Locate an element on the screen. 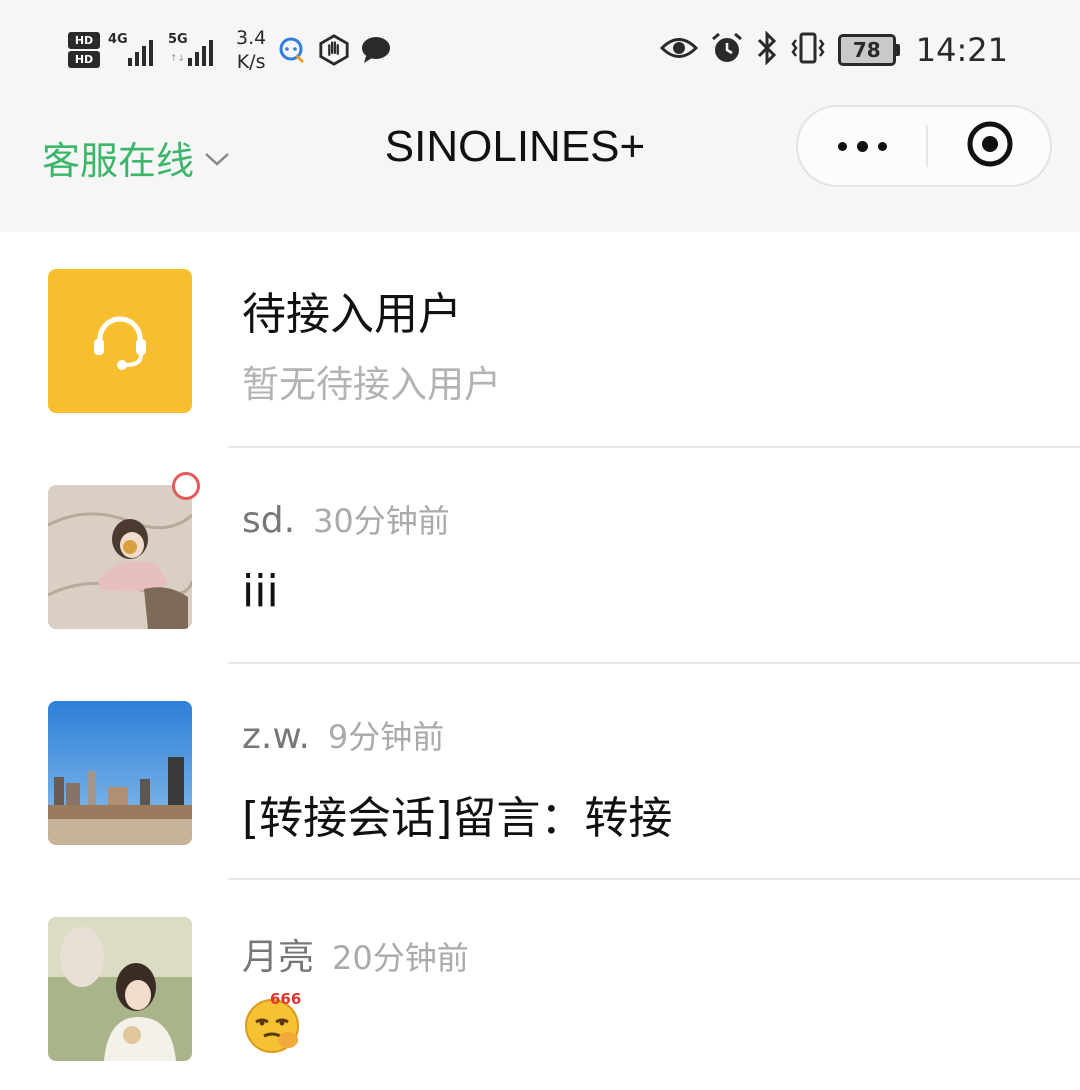 The height and width of the screenshot is (1090, 1080). status-bar-right: 78 14:21 is located at coordinates (833, 50).